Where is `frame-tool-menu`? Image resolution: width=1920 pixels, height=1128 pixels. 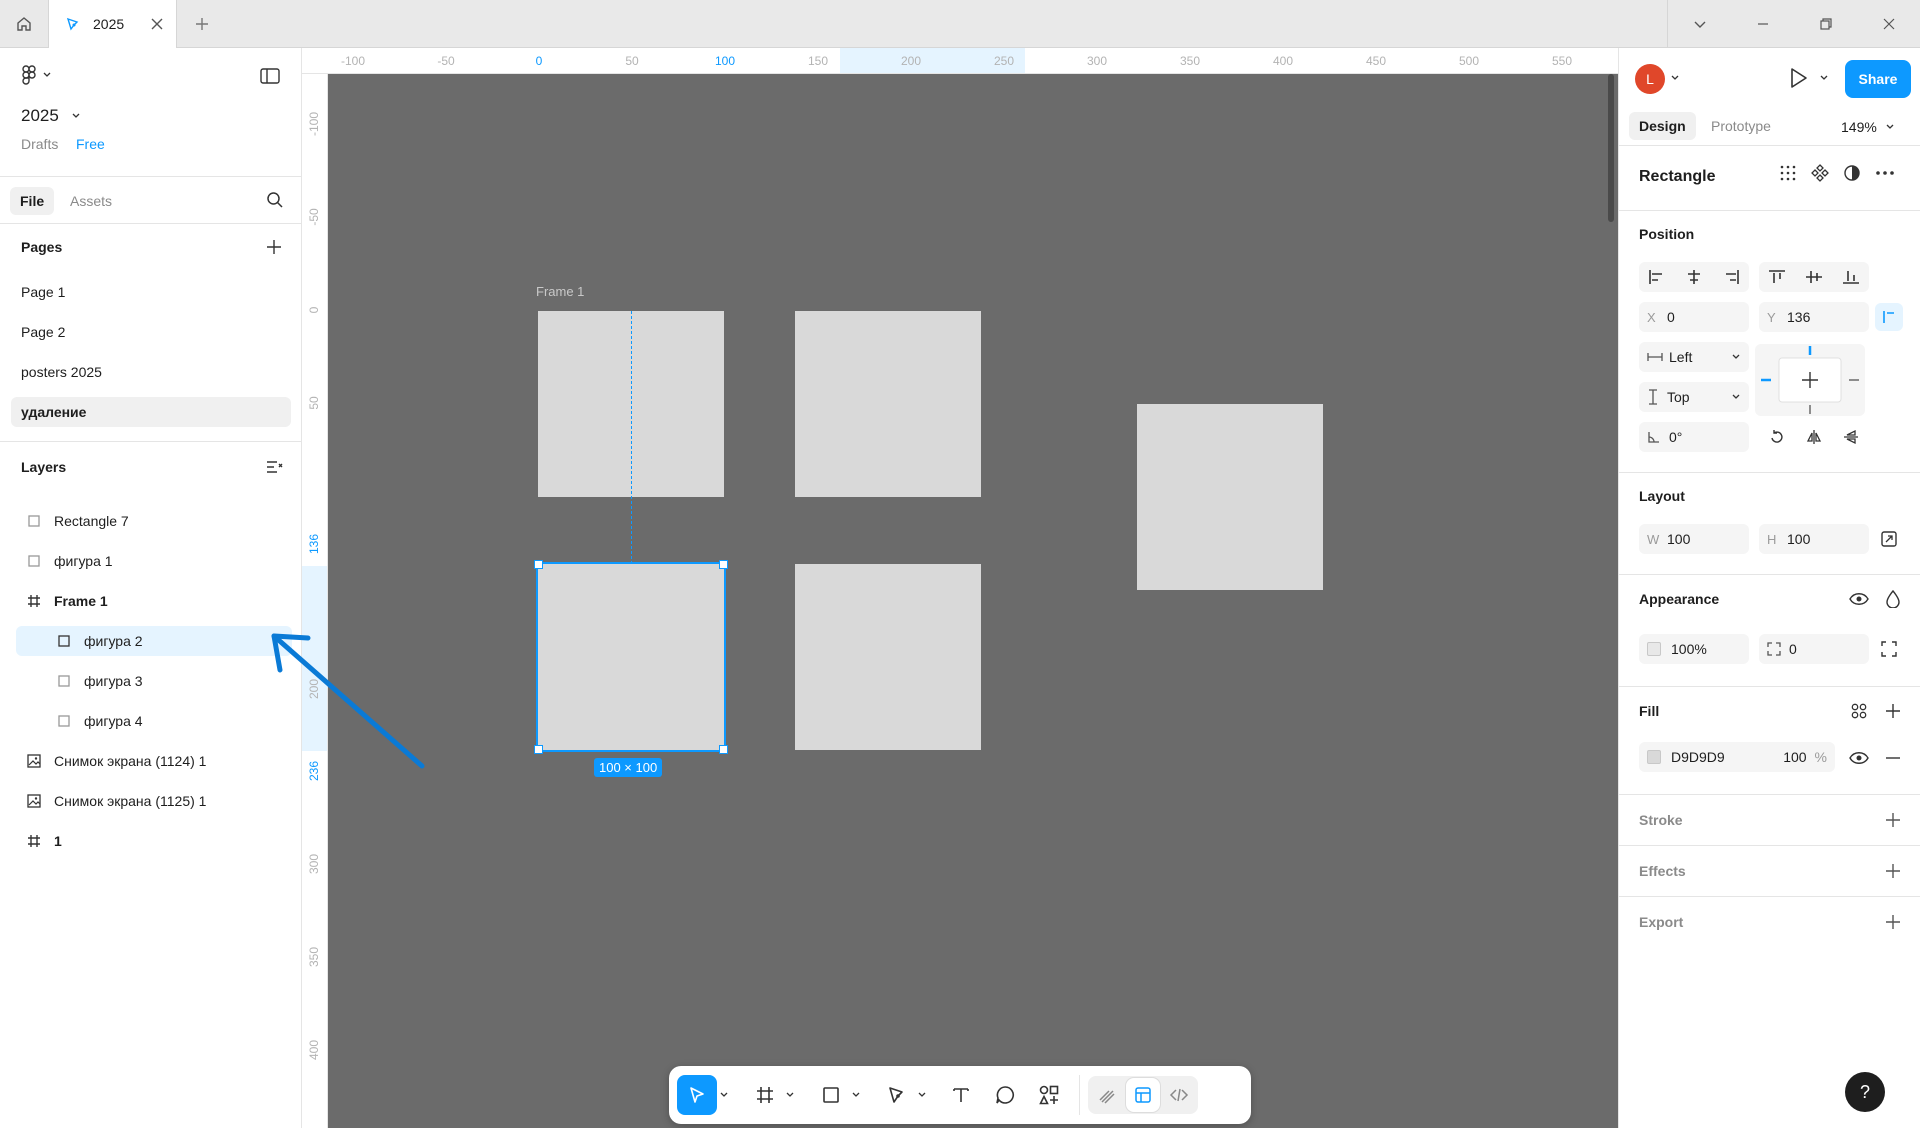
frame-tool-menu is located at coordinates (790, 1095).